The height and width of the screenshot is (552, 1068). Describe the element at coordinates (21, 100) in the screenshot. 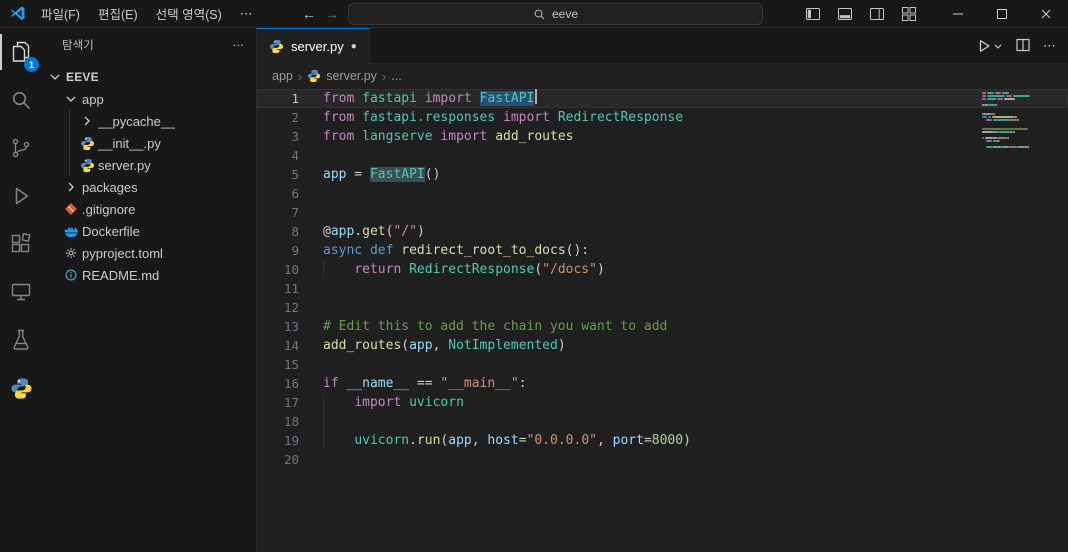

I see `activitybar-search` at that location.